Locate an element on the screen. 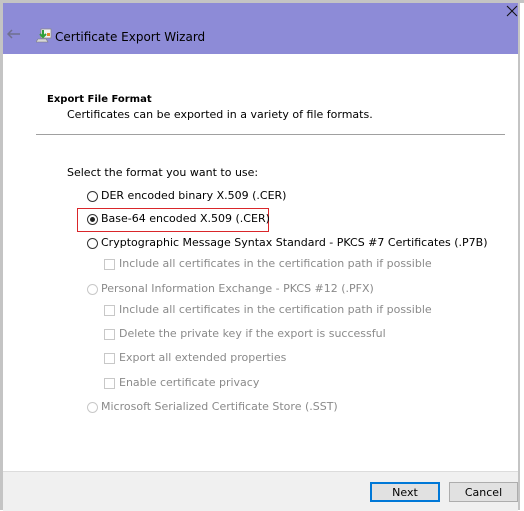 This screenshot has width=524, height=511. wizard-footer: Next Cancel is located at coordinates (260, 491).